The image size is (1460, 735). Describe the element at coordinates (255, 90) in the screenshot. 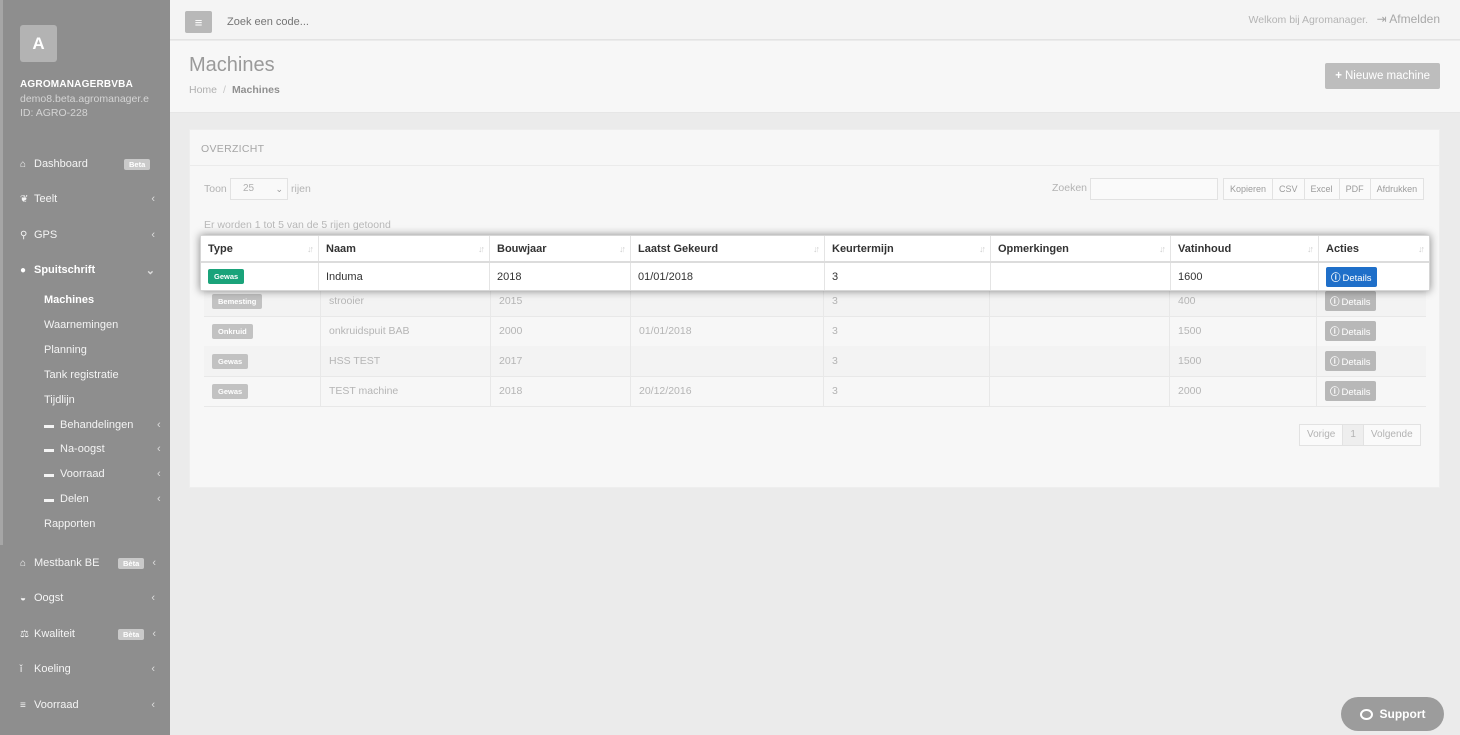

I see `breadcrumb-current: Machines` at that location.